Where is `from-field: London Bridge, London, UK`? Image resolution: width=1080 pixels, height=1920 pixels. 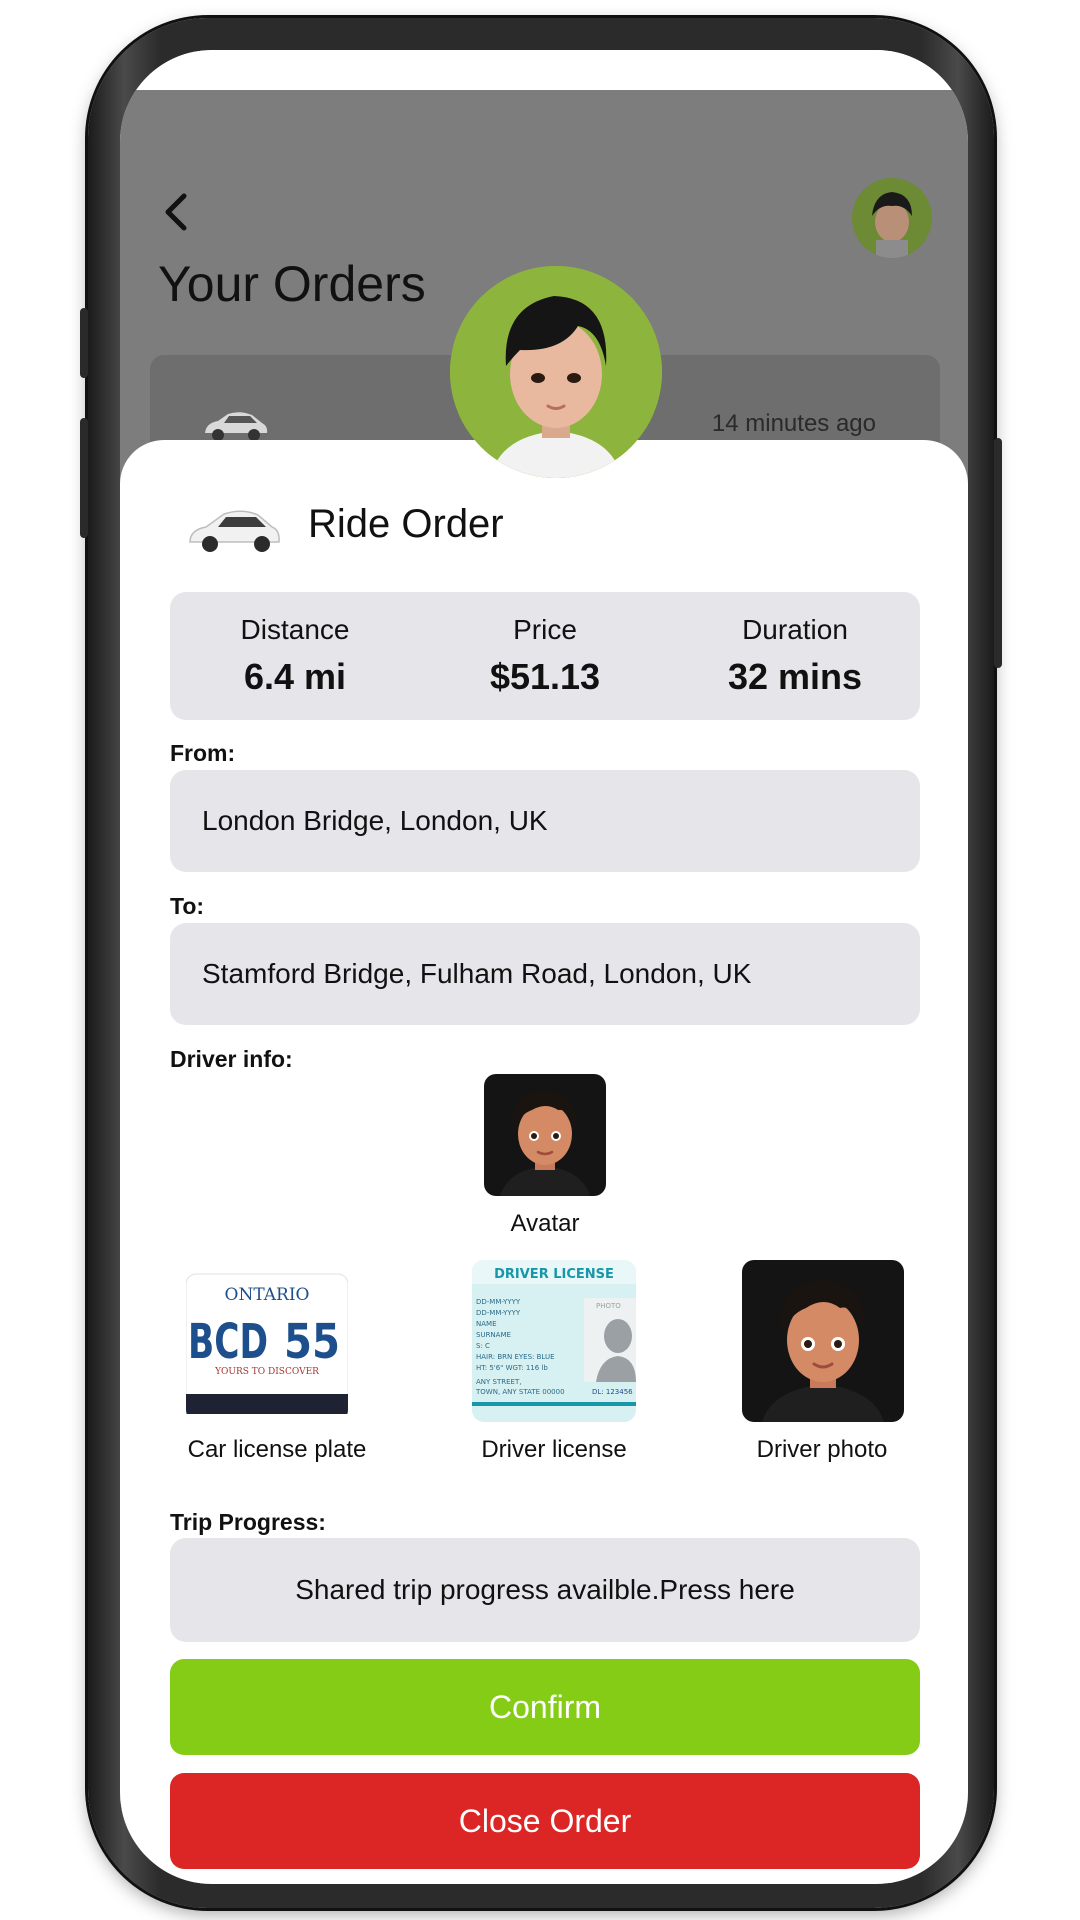
from-field: London Bridge, London, UK is located at coordinates (545, 821).